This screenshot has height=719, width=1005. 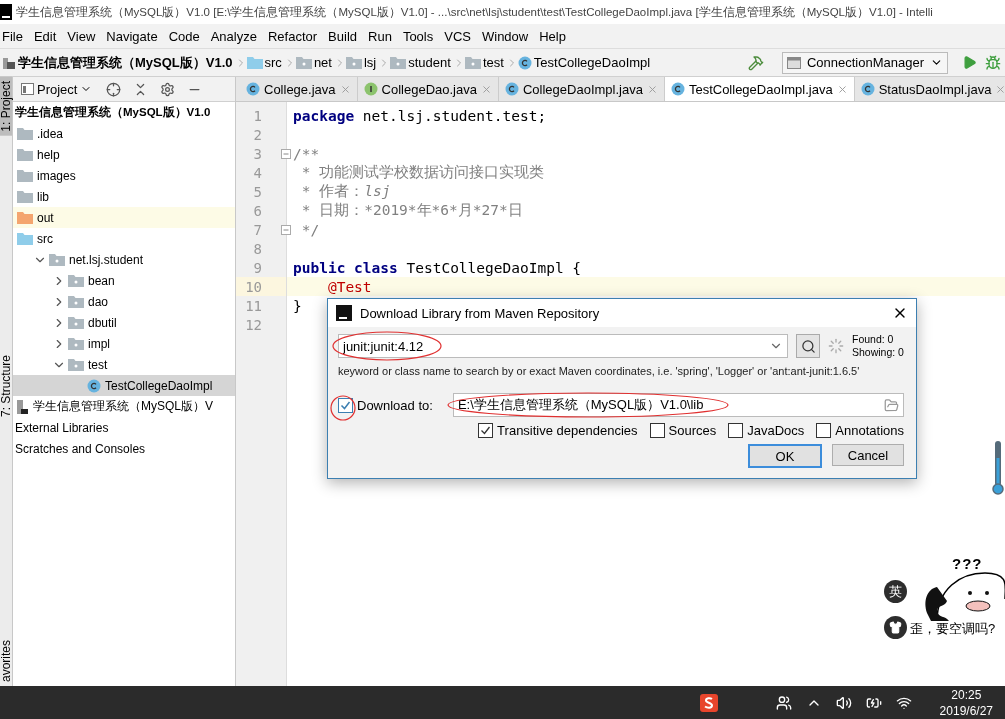 What do you see at coordinates (868, 455) in the screenshot?
I see `cancel-button: Cancel` at bounding box center [868, 455].